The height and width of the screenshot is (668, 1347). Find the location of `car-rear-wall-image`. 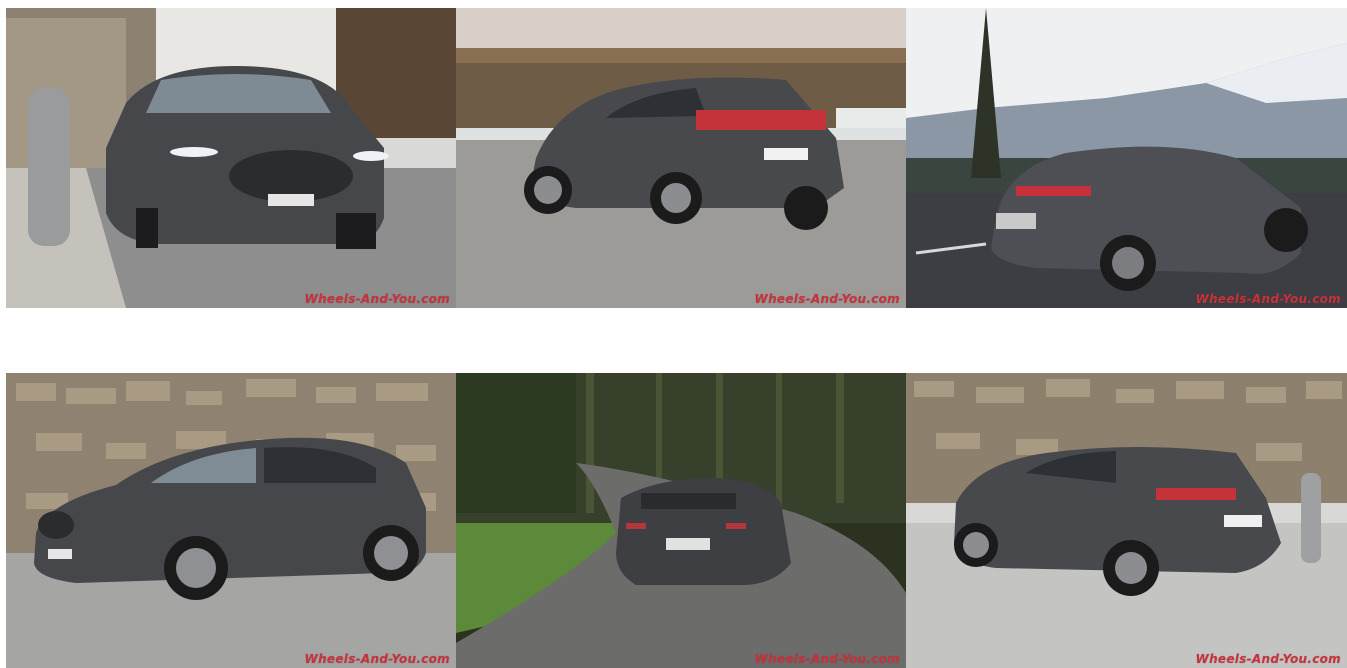

car-rear-wall-image is located at coordinates (1126, 520).